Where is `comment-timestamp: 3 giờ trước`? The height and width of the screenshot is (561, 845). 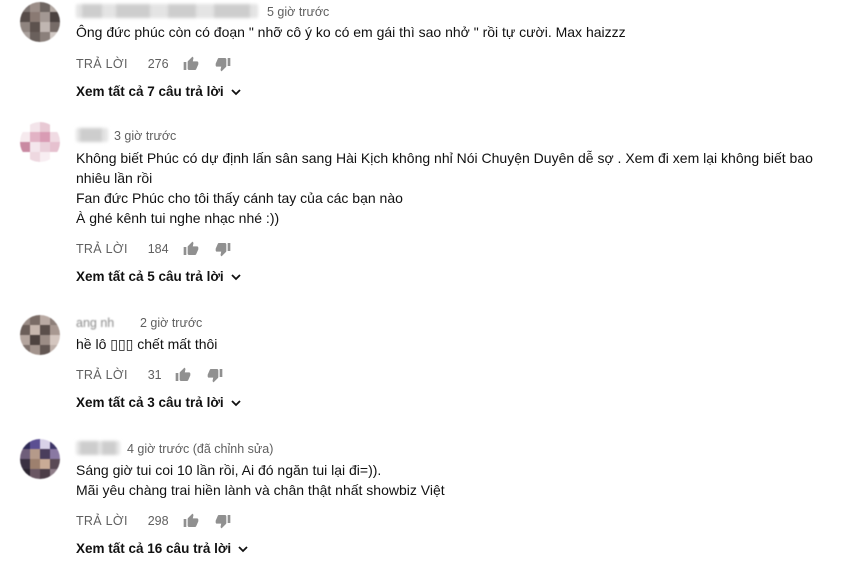
comment-timestamp: 3 giờ trước is located at coordinates (145, 136).